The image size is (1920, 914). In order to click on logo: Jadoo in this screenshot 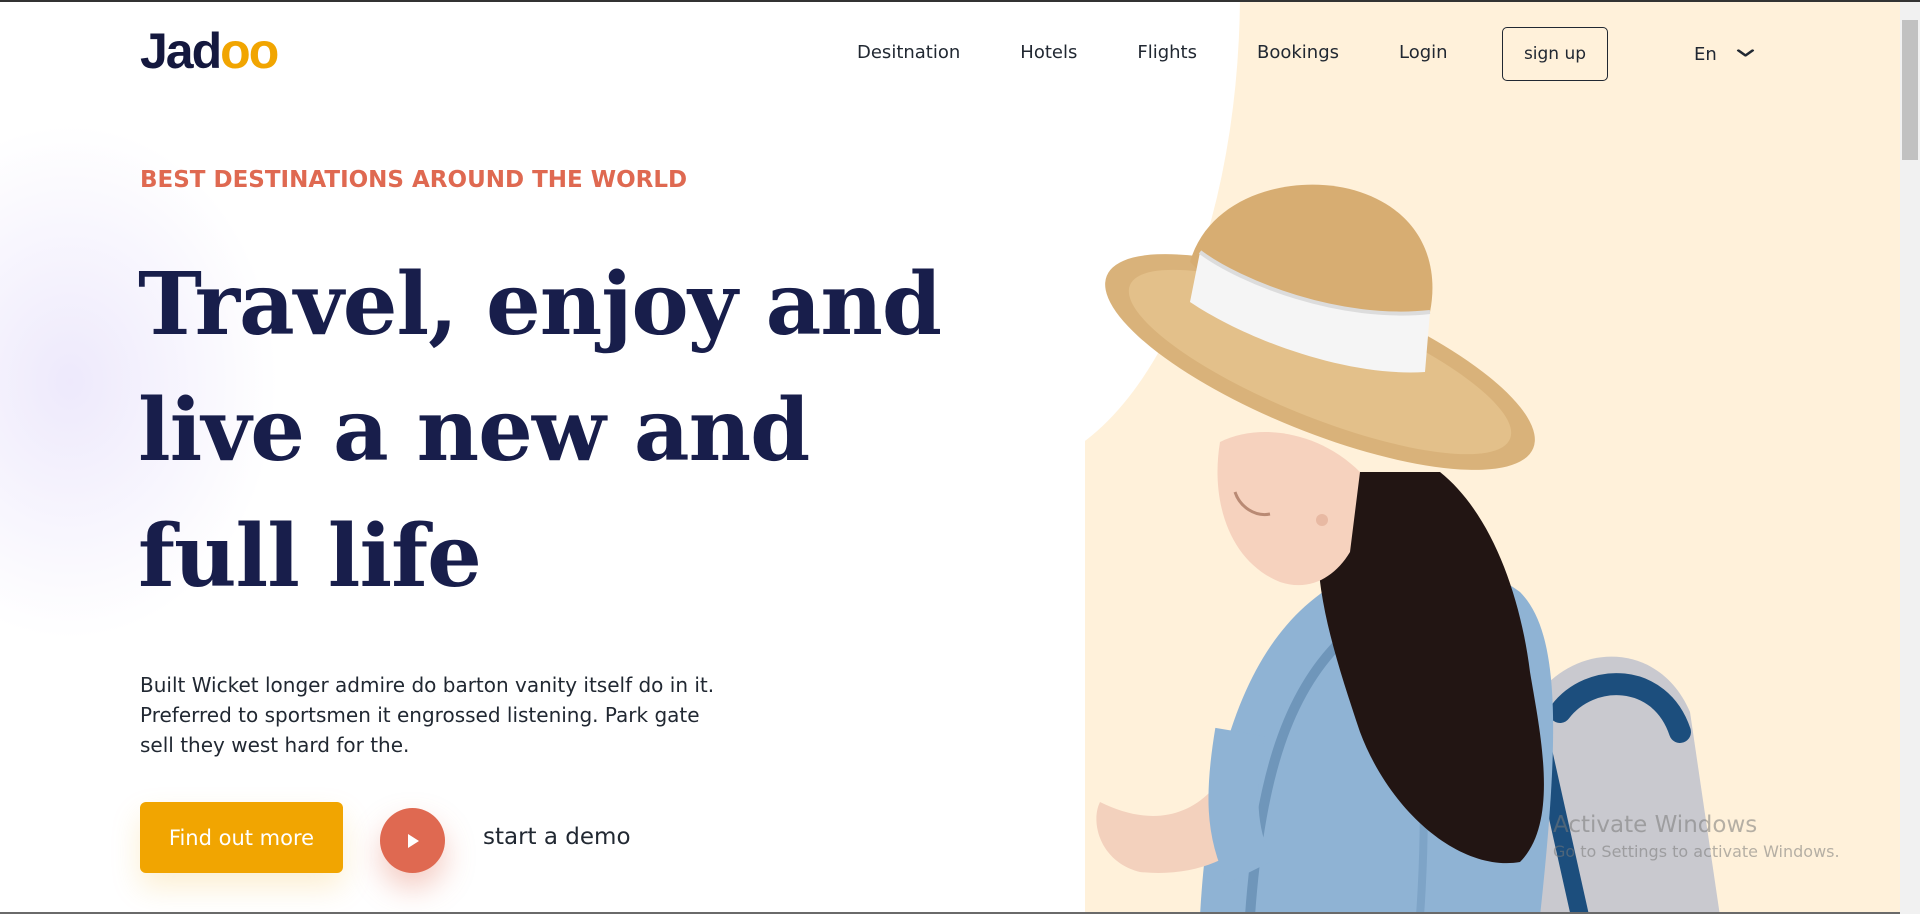, I will do `click(210, 51)`.